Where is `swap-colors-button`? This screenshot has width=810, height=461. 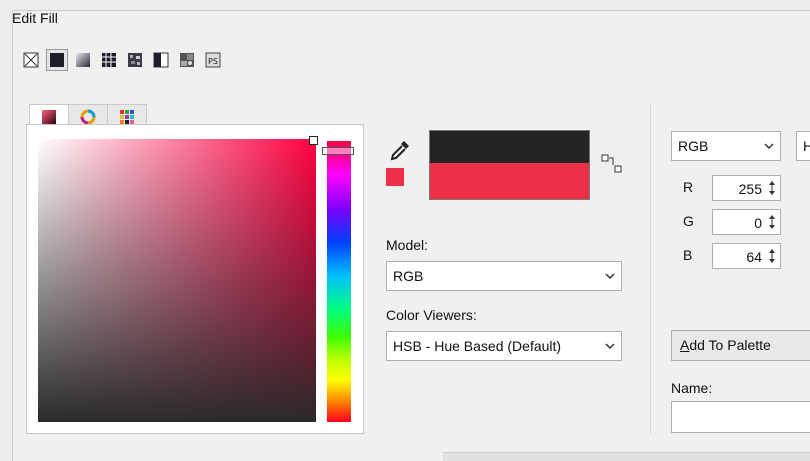
swap-colors-button is located at coordinates (612, 165).